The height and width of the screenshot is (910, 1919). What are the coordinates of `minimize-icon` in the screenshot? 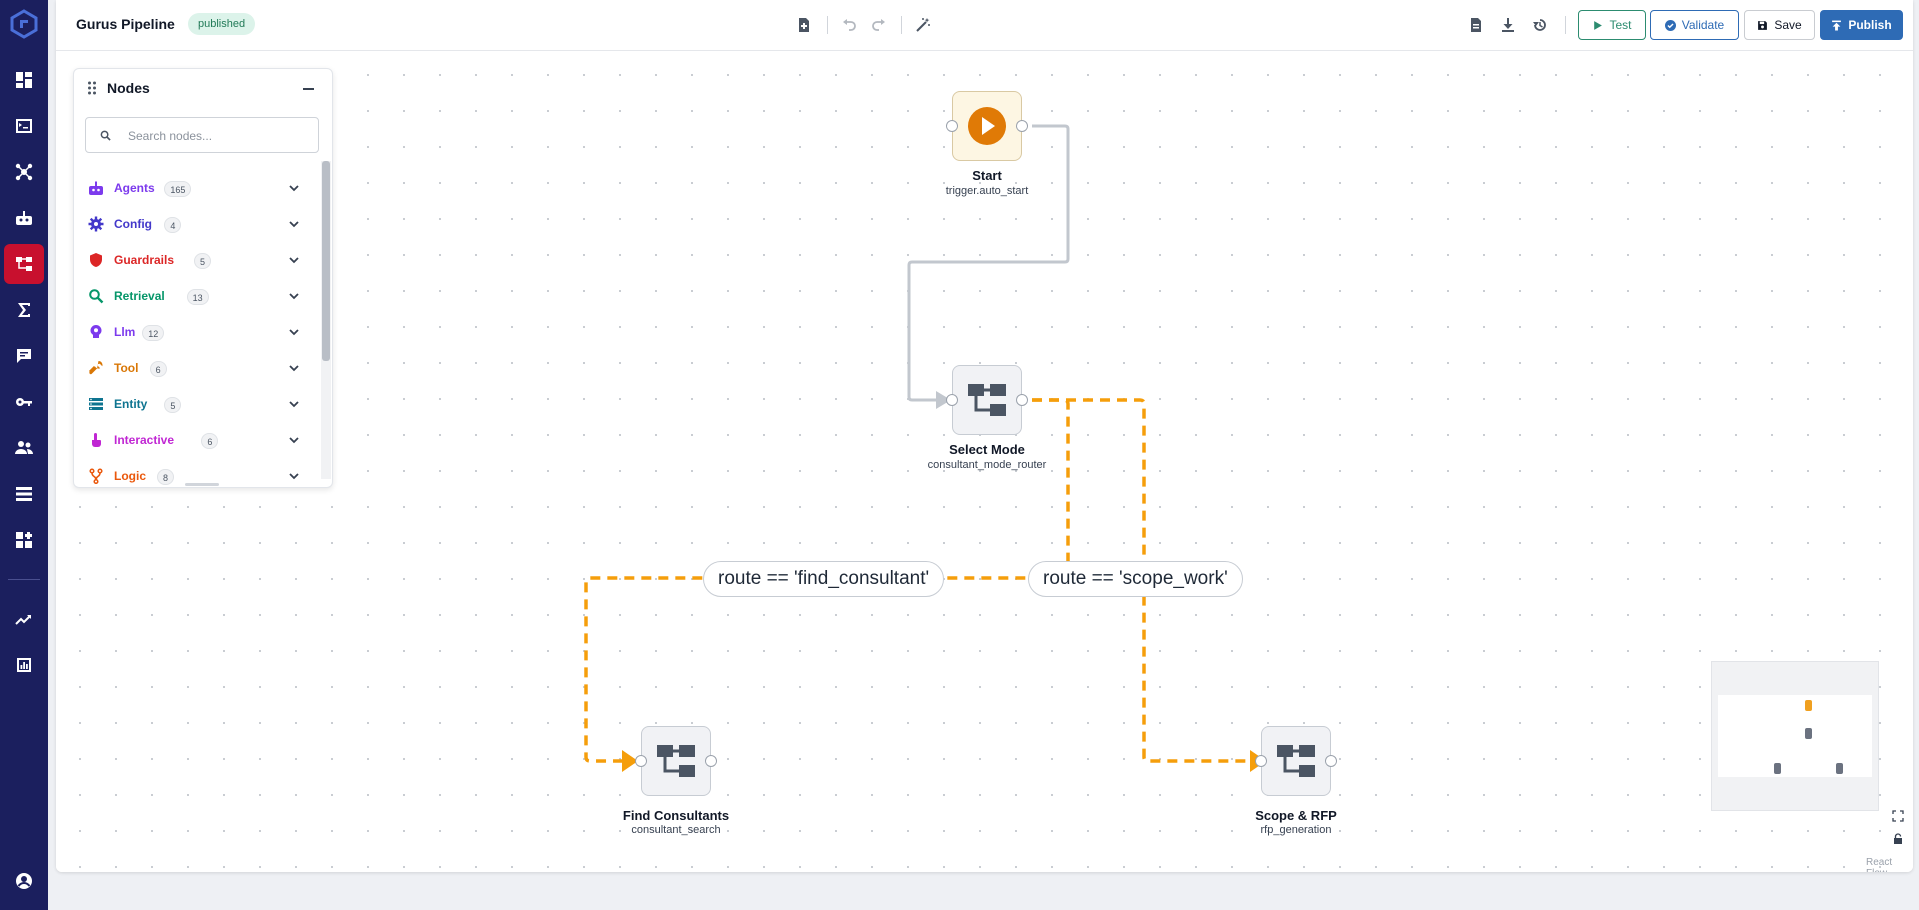 It's located at (308, 89).